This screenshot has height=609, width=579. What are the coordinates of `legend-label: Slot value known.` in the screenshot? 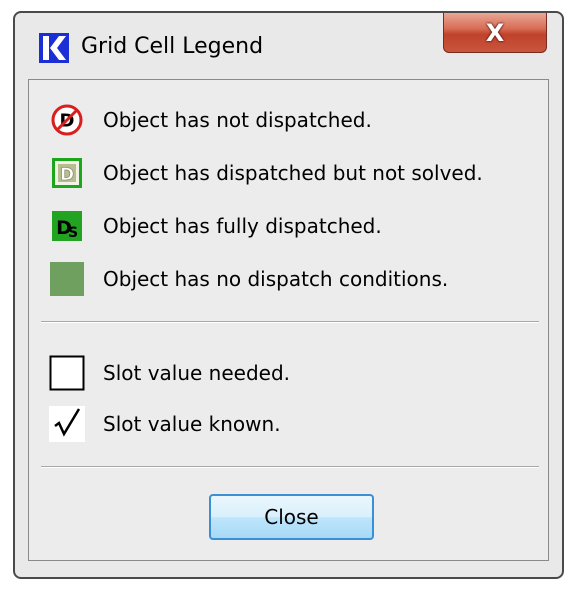 It's located at (192, 424).